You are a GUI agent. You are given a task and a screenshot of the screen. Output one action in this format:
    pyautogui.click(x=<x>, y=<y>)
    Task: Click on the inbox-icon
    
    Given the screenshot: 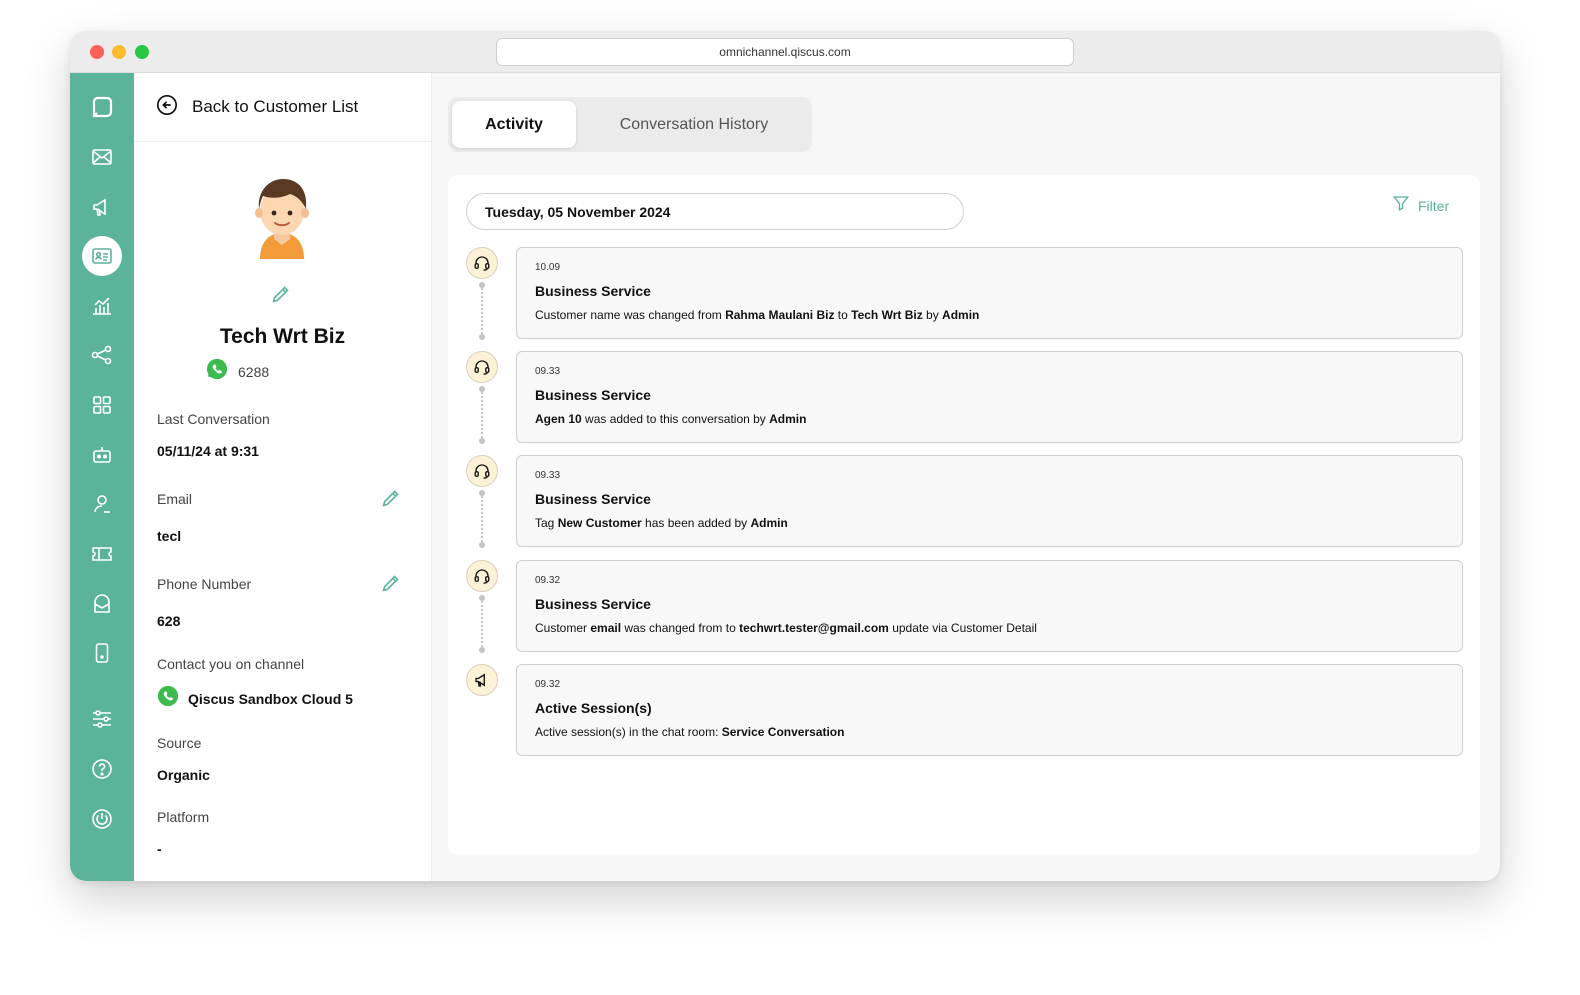 What is the action you would take?
    pyautogui.click(x=102, y=157)
    